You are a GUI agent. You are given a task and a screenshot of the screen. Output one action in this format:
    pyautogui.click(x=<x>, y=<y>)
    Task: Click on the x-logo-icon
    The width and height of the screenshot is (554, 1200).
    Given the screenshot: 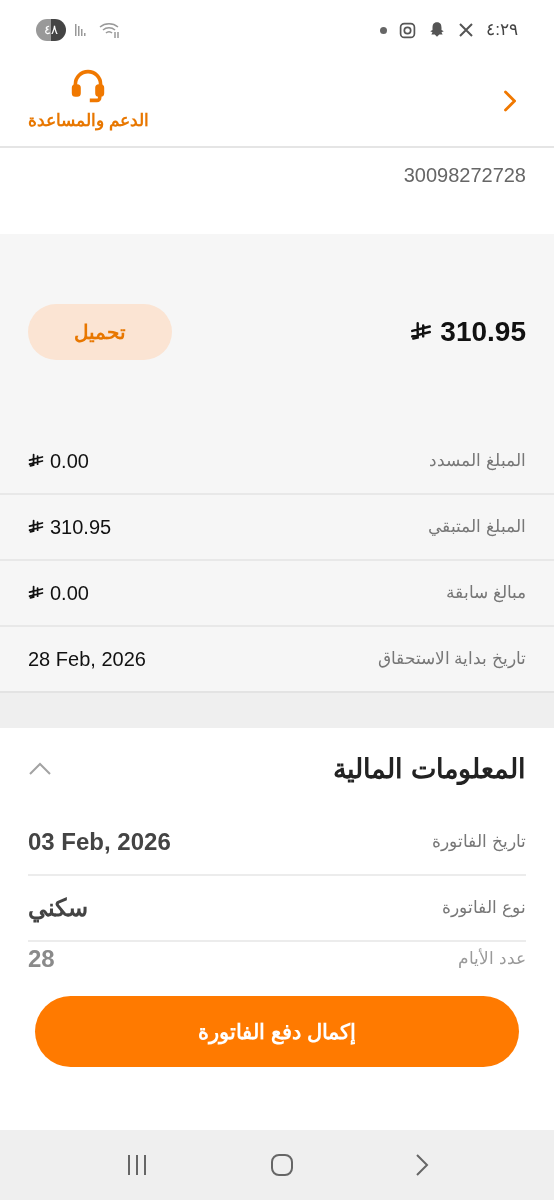 What is the action you would take?
    pyautogui.click(x=466, y=30)
    